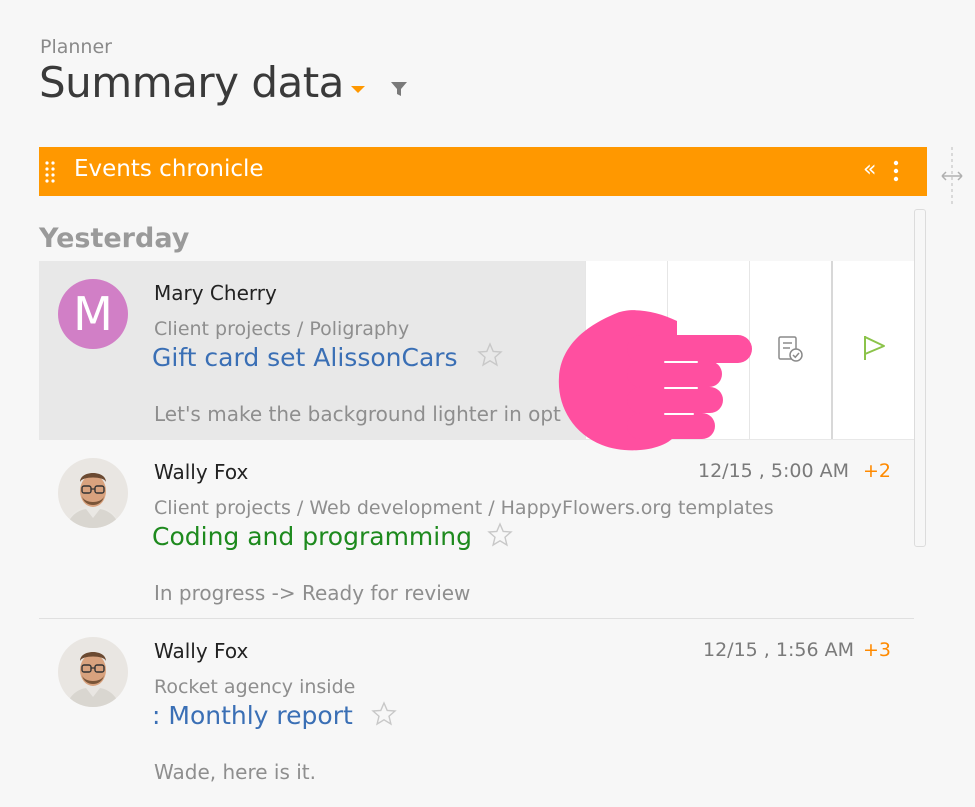 The width and height of the screenshot is (975, 807). What do you see at coordinates (312, 536) in the screenshot?
I see `task-subject: Coding and programming` at bounding box center [312, 536].